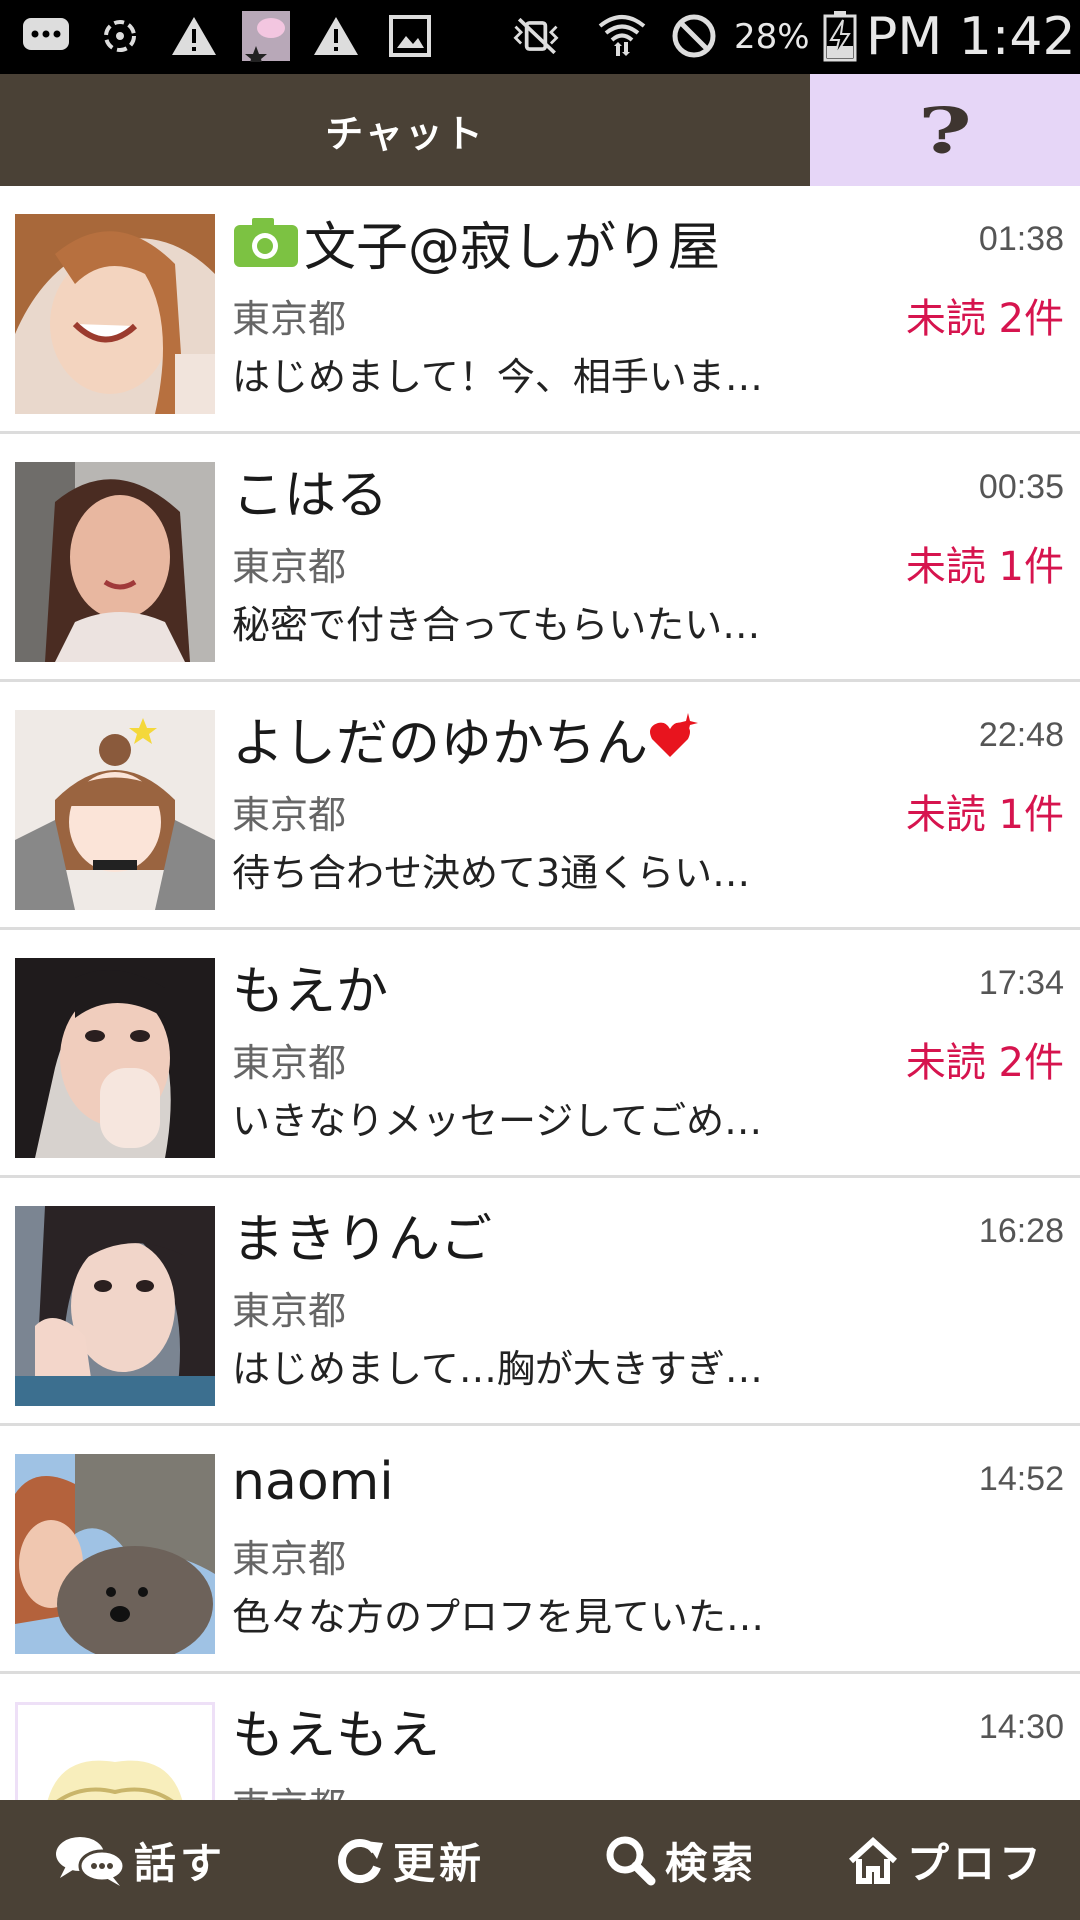 The image size is (1080, 1920). What do you see at coordinates (310, 495) in the screenshot?
I see `chat-name: こはる` at bounding box center [310, 495].